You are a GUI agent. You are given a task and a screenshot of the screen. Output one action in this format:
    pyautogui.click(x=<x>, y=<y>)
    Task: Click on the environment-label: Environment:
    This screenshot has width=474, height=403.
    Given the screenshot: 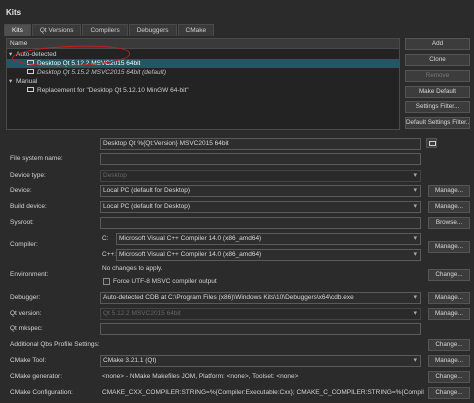 What is the action you would take?
    pyautogui.click(x=29, y=274)
    